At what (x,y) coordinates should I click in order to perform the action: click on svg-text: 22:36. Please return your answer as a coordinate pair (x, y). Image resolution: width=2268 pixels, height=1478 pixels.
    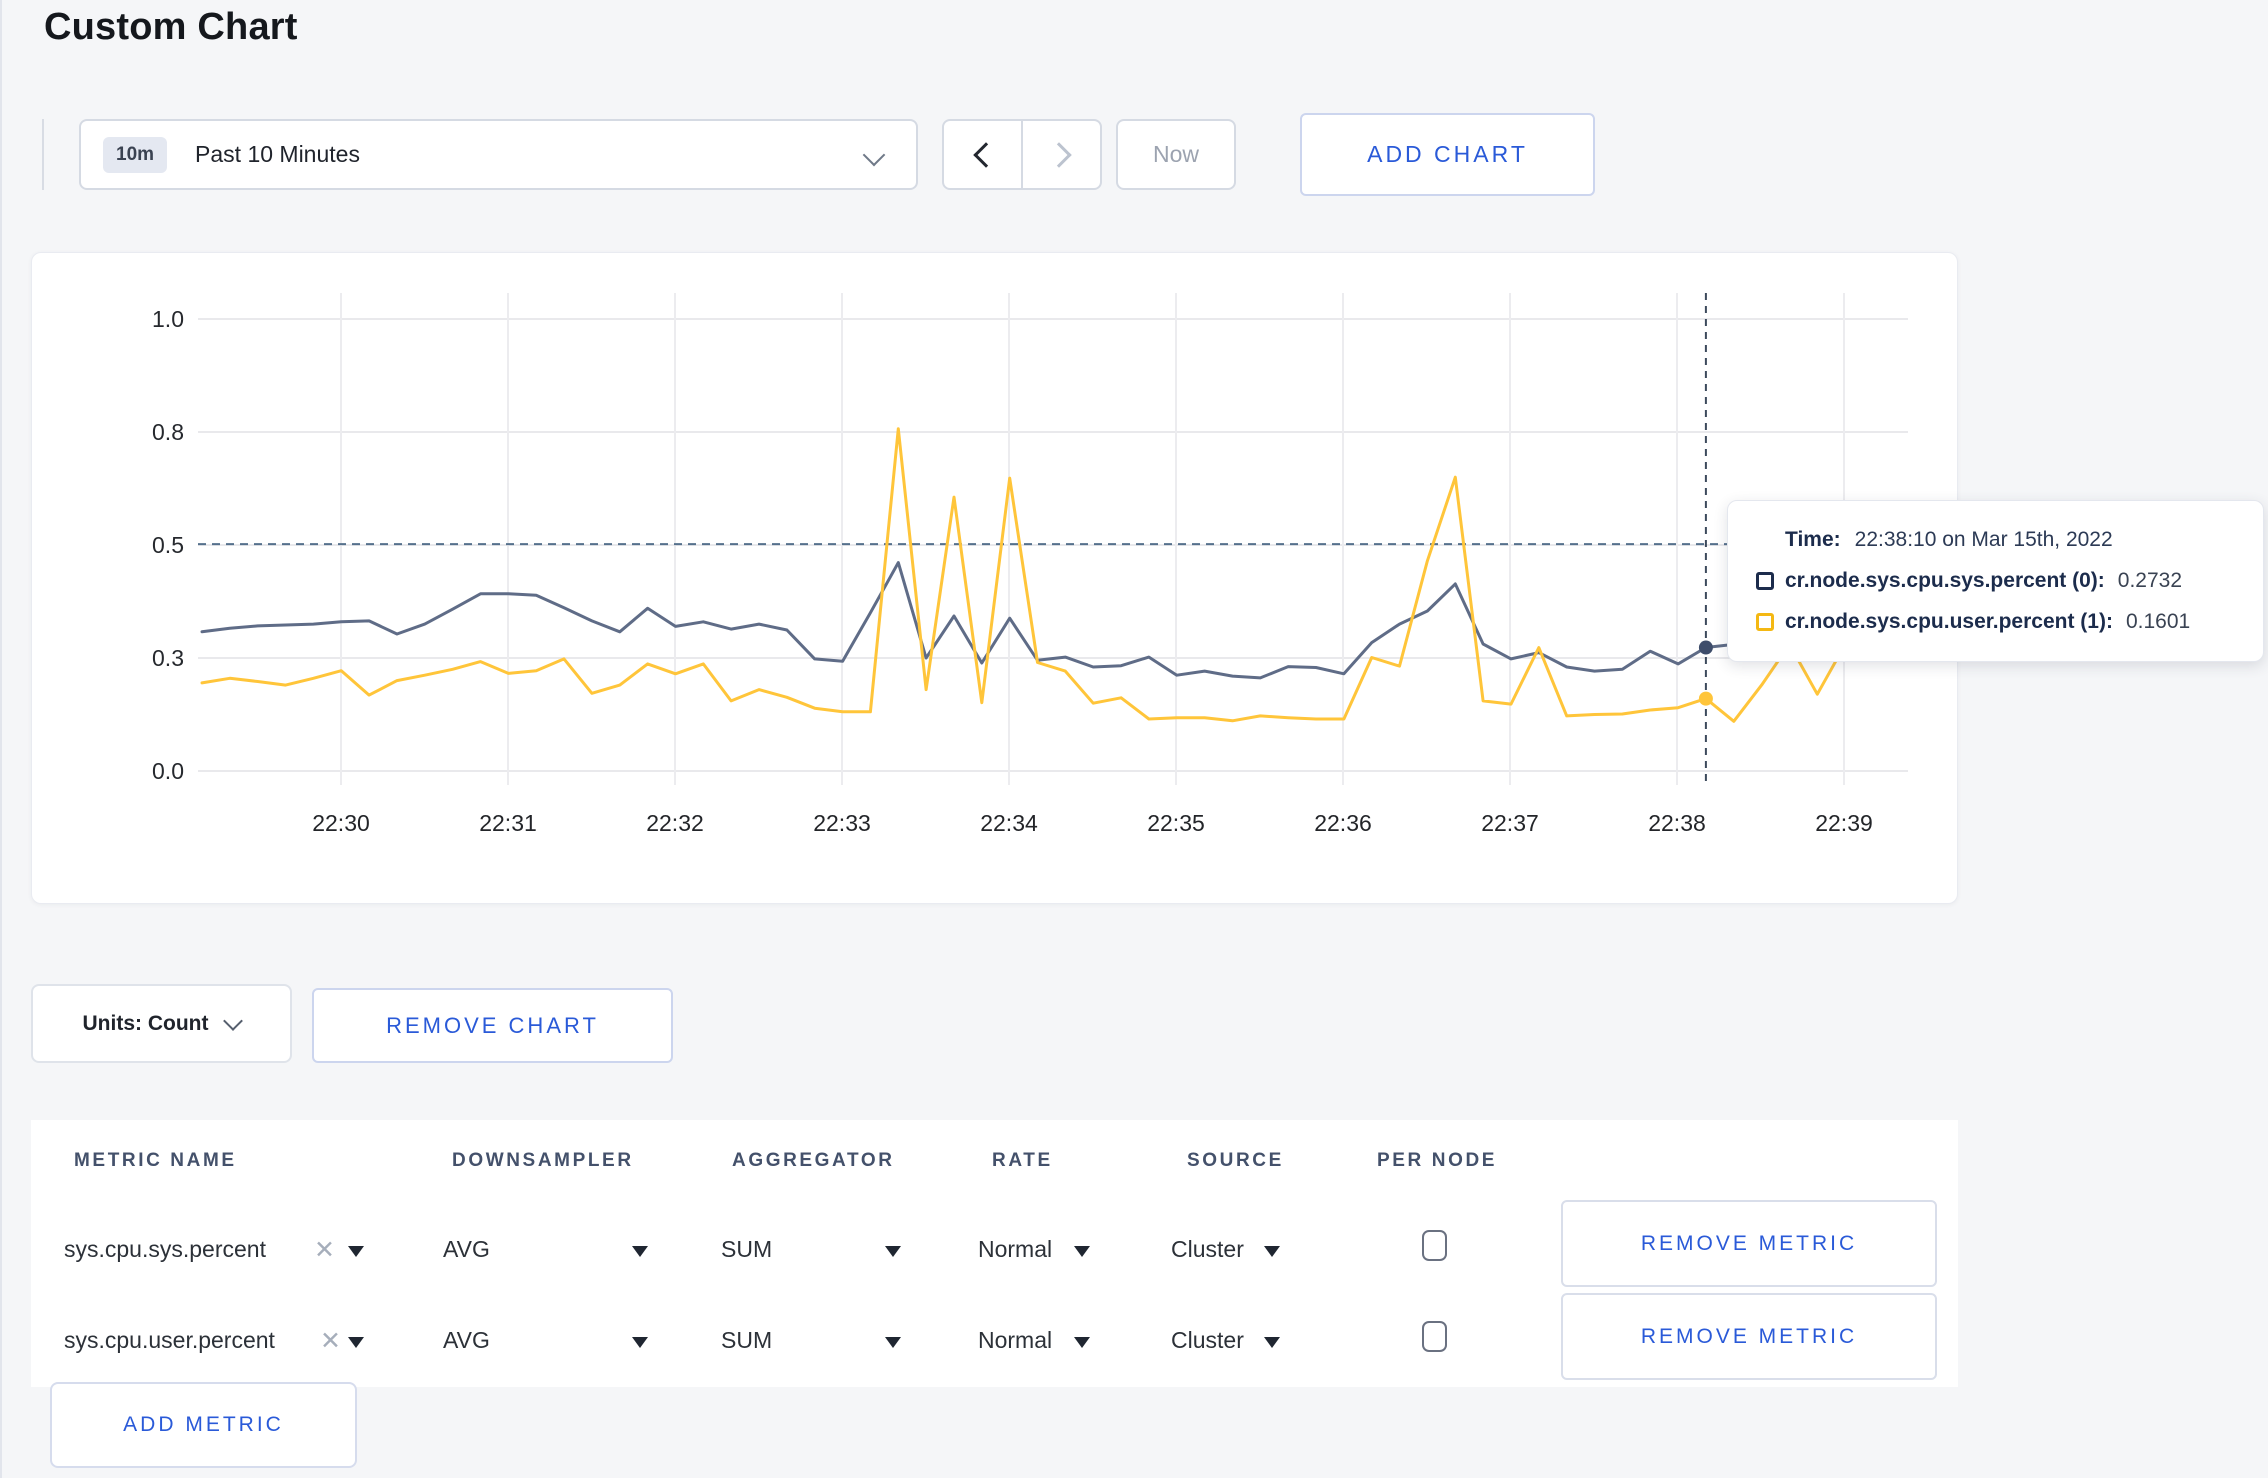
    Looking at the image, I should click on (1343, 823).